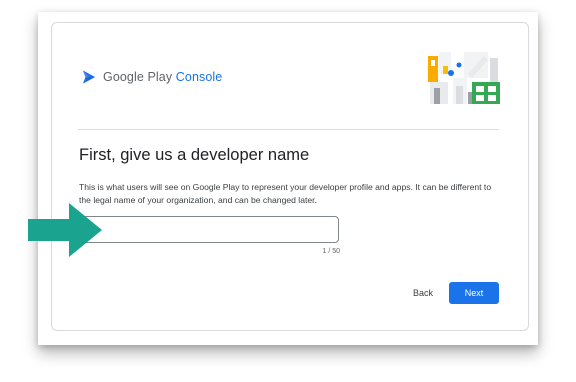 The height and width of the screenshot is (382, 576). I want to click on play-console-logo: Google Play Console, so click(151, 77).